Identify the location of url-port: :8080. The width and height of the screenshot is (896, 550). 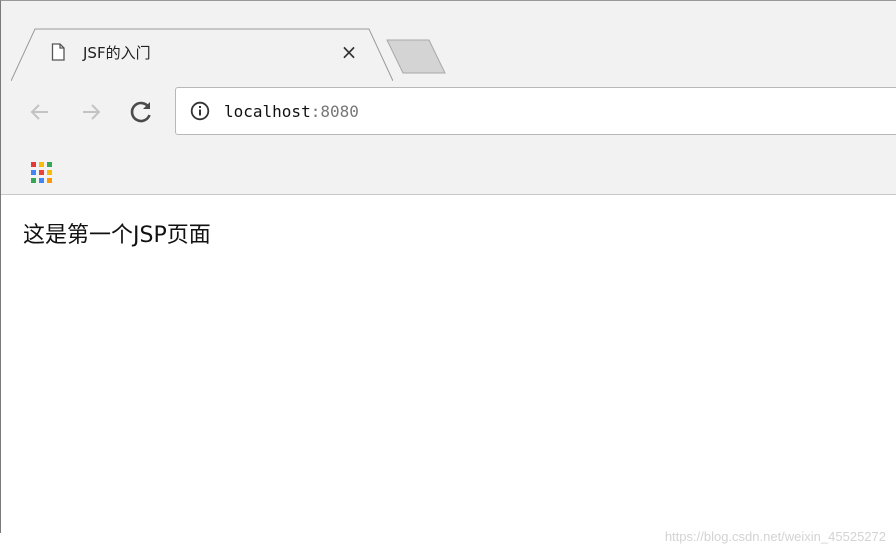
(334, 111).